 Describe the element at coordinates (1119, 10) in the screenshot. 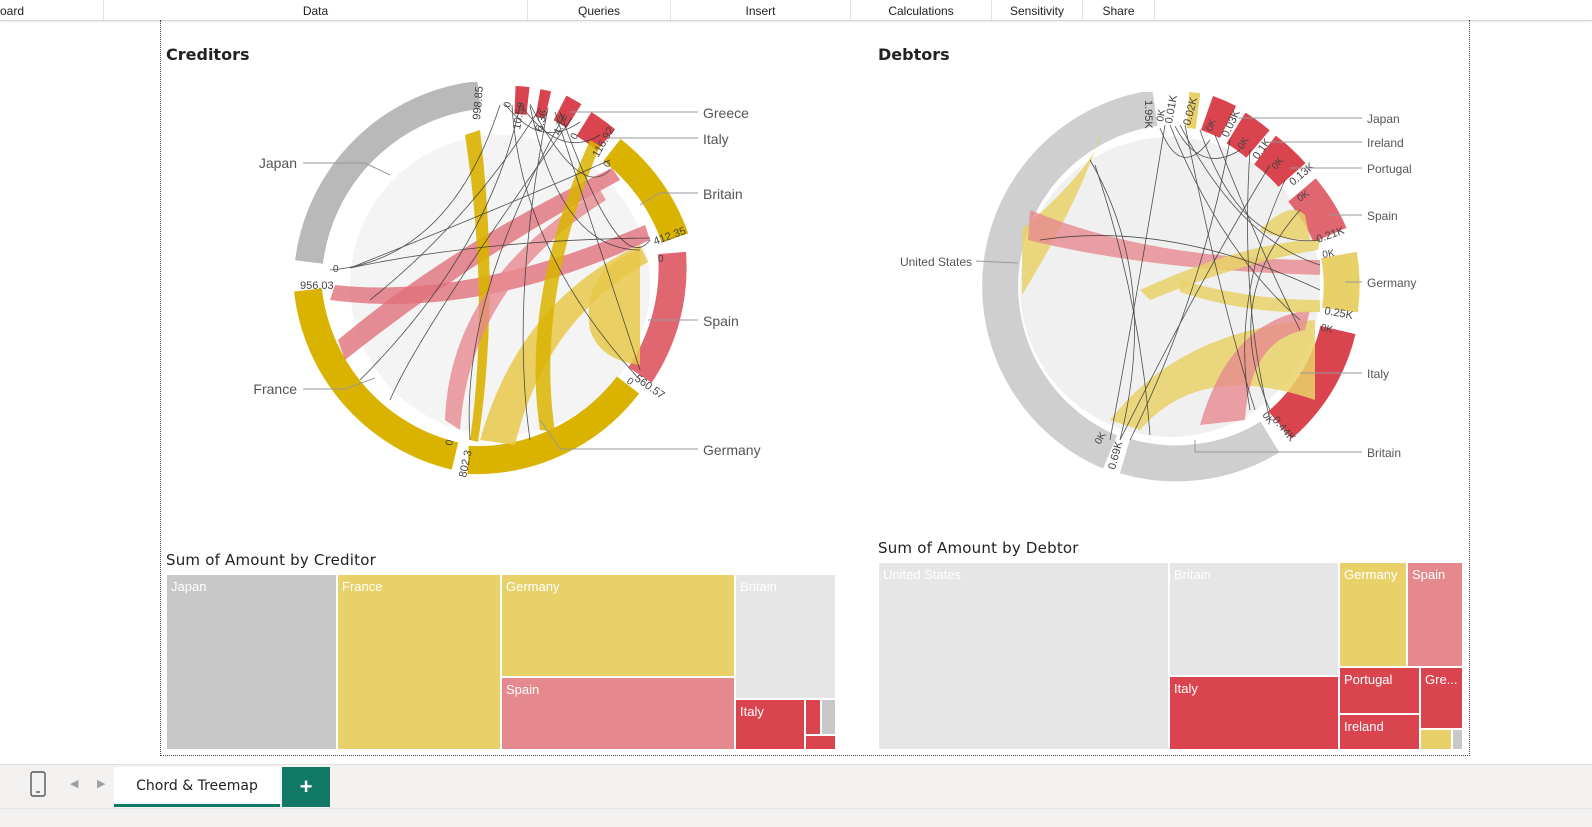

I see `ribbon-tab-share: Share` at that location.